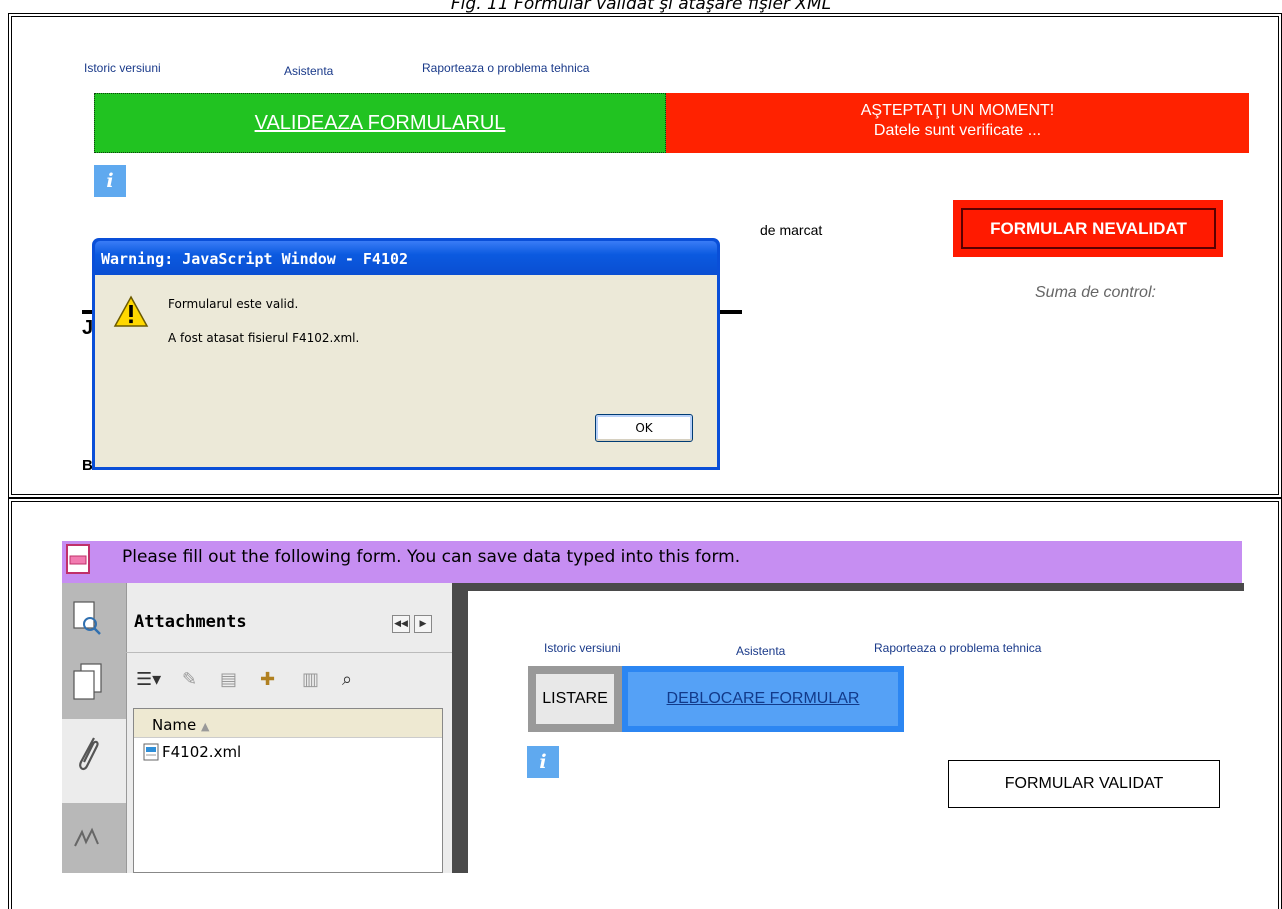  I want to click on attachments-title: Attachments, so click(190, 622).